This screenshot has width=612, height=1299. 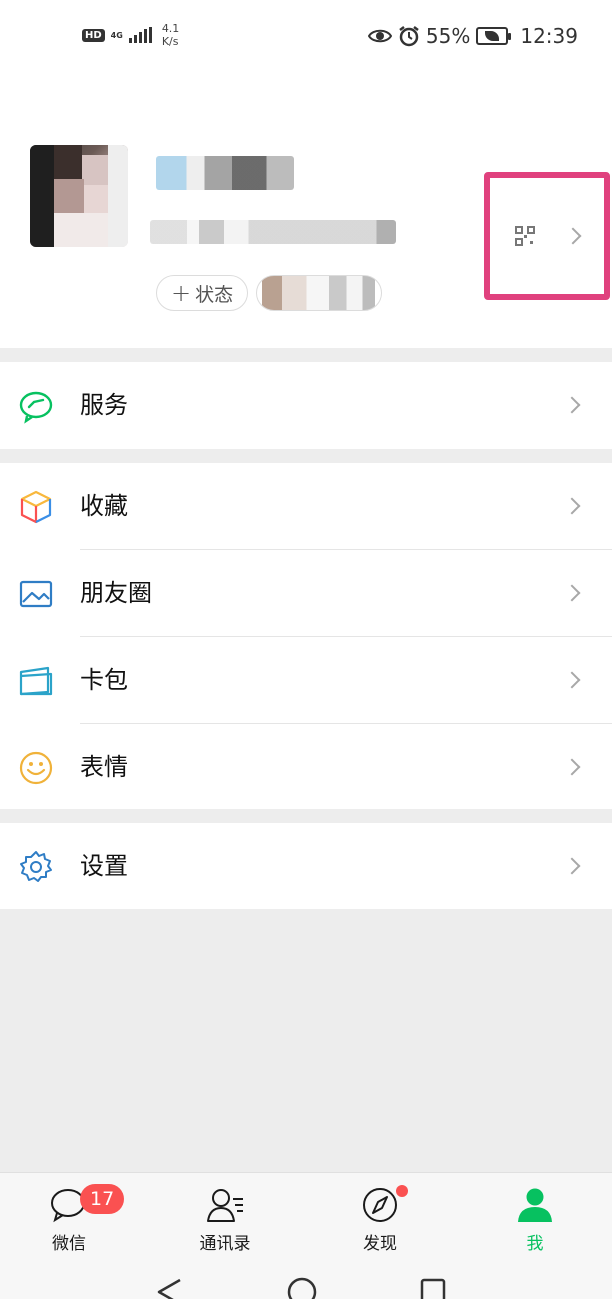 I want to click on tab-me: 我, so click(x=535, y=1215).